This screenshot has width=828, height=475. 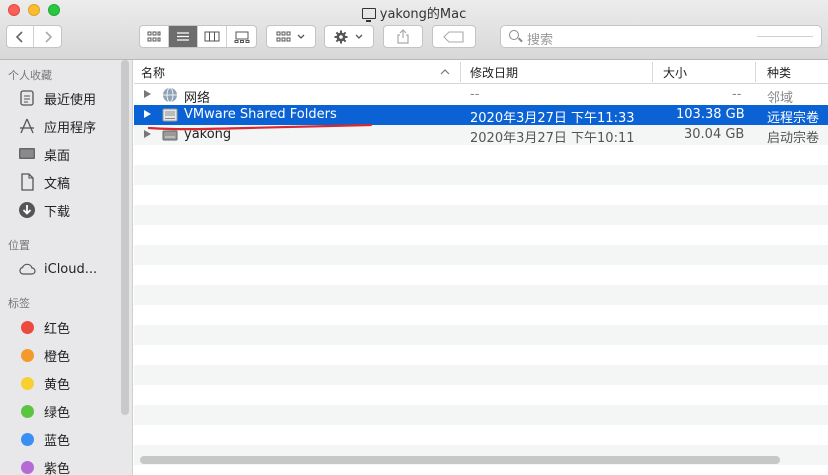 I want to click on icon-view-button, so click(x=154, y=36).